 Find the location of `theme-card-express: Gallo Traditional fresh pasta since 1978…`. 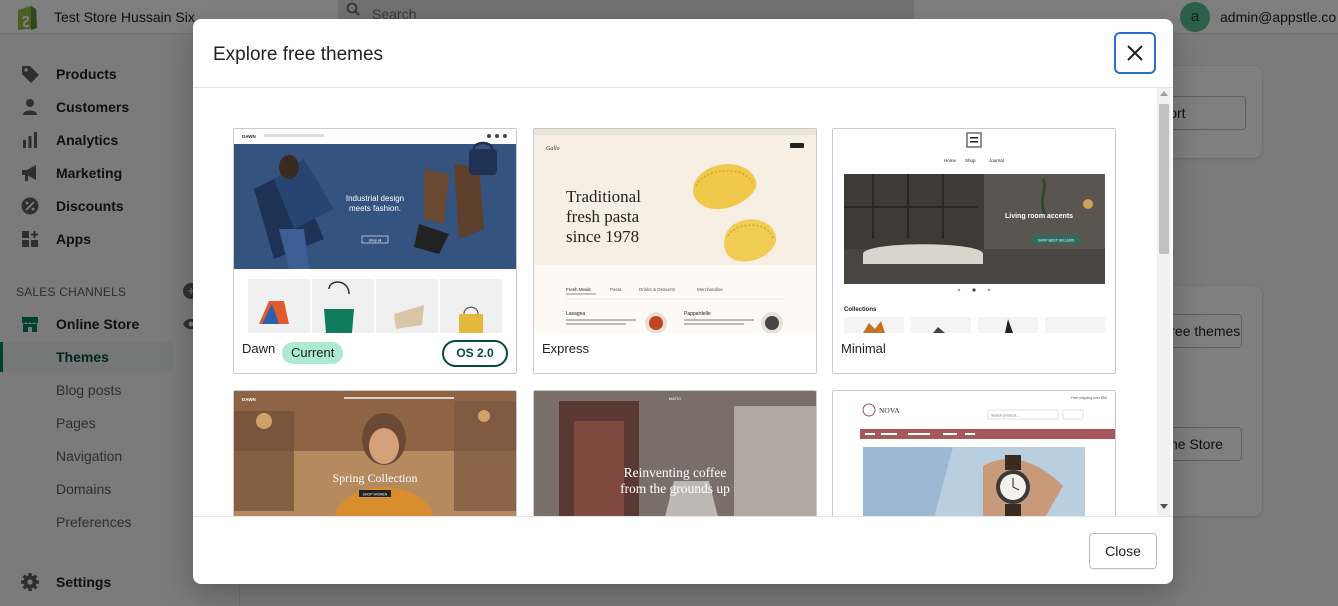

theme-card-express: Gallo Traditional fresh pasta since 1978… is located at coordinates (675, 251).